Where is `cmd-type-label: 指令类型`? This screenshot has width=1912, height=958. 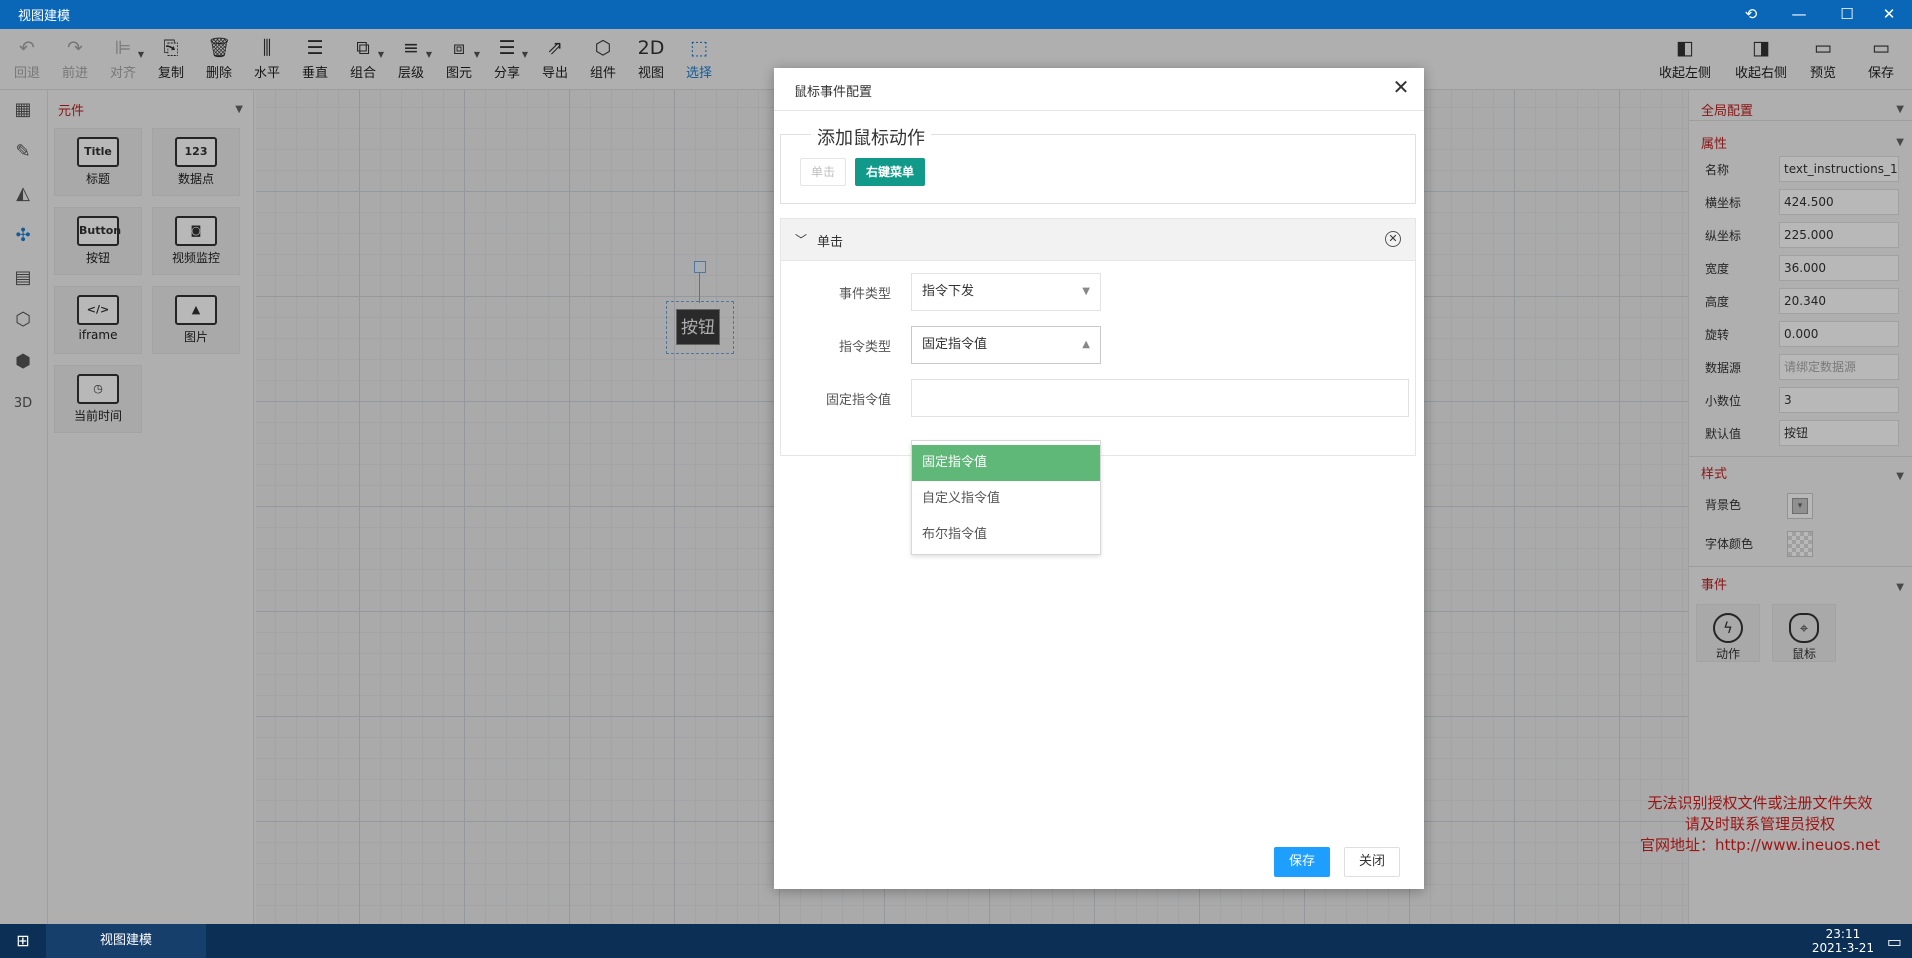 cmd-type-label: 指令类型 is located at coordinates (864, 347).